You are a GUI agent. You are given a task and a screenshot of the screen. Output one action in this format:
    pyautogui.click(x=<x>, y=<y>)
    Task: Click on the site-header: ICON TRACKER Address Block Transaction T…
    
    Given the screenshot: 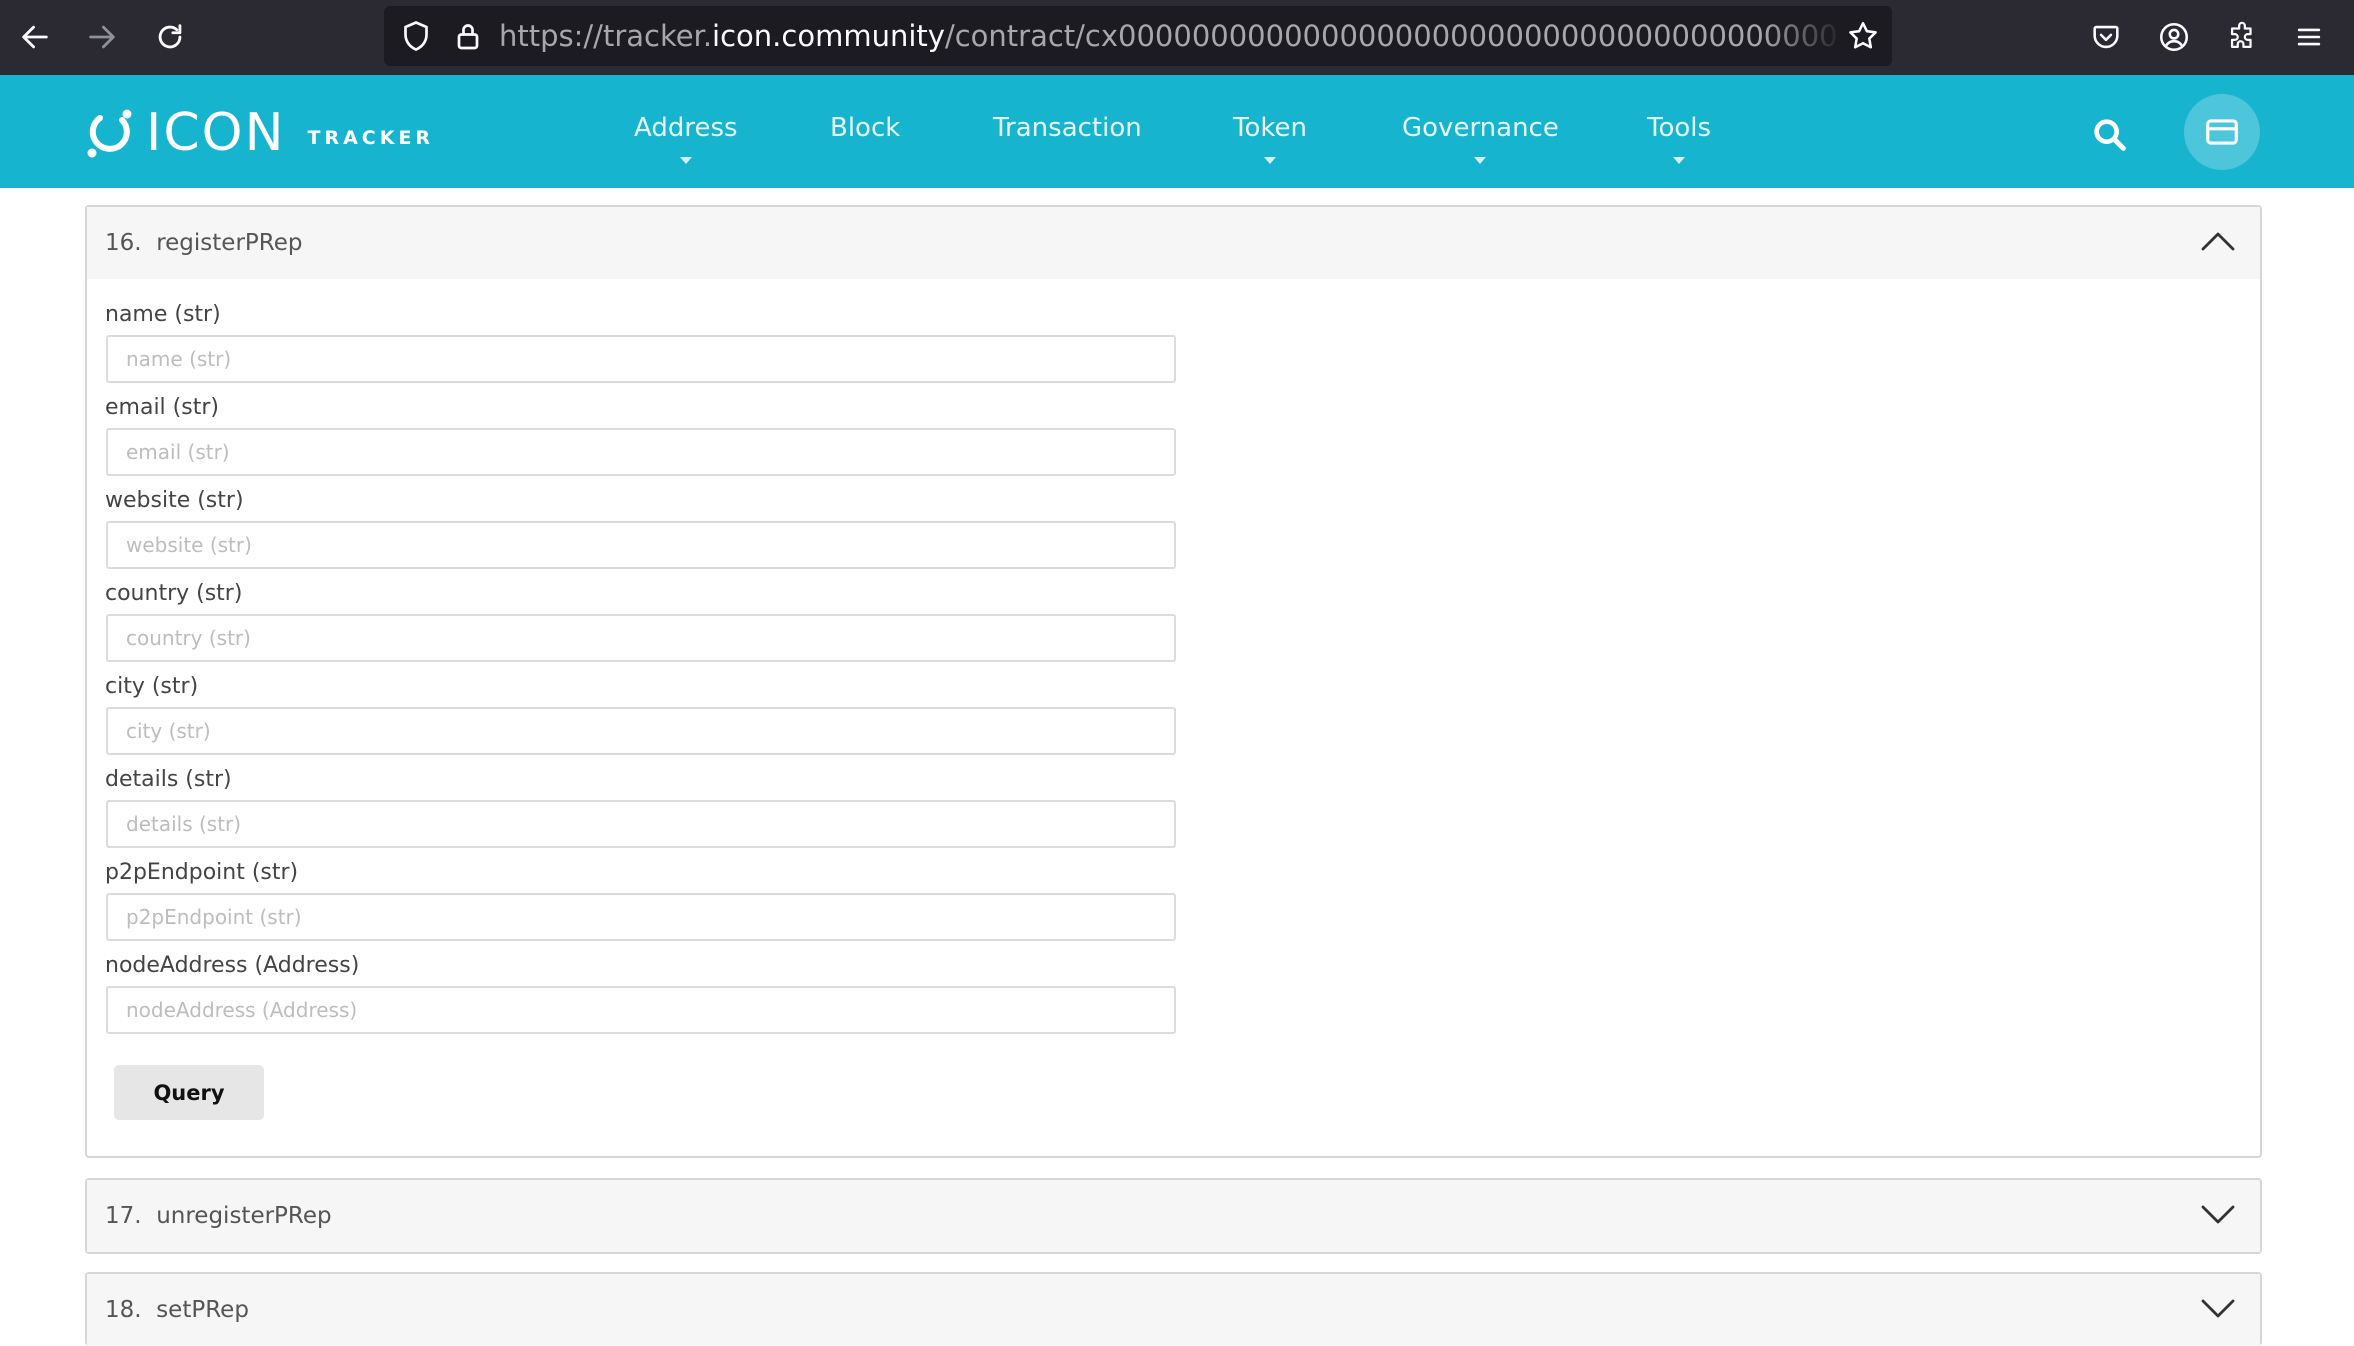 What is the action you would take?
    pyautogui.click(x=1177, y=131)
    